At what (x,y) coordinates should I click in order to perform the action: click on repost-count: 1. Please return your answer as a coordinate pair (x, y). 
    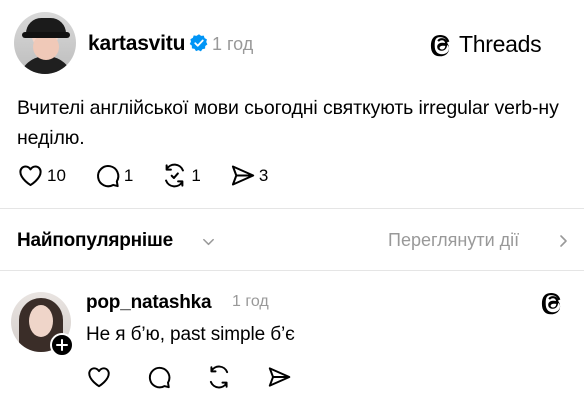
    Looking at the image, I should click on (196, 175).